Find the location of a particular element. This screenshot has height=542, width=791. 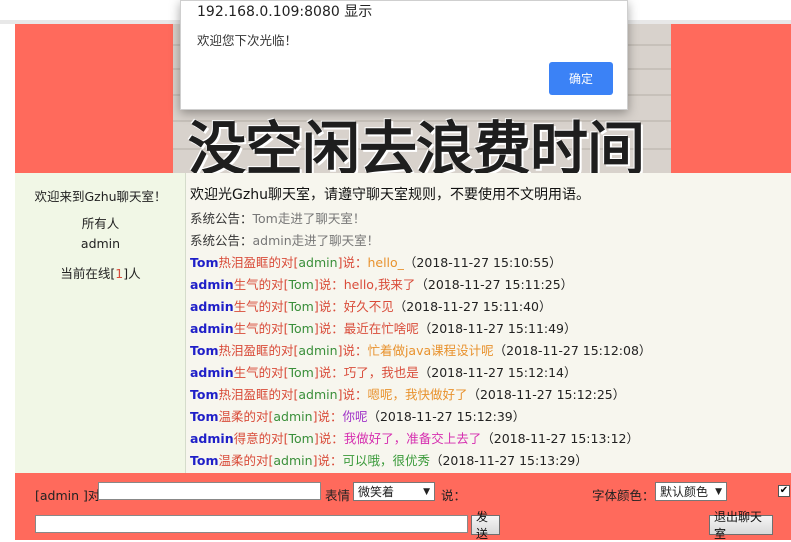

message-text: 巧了，我也是 is located at coordinates (381, 372).